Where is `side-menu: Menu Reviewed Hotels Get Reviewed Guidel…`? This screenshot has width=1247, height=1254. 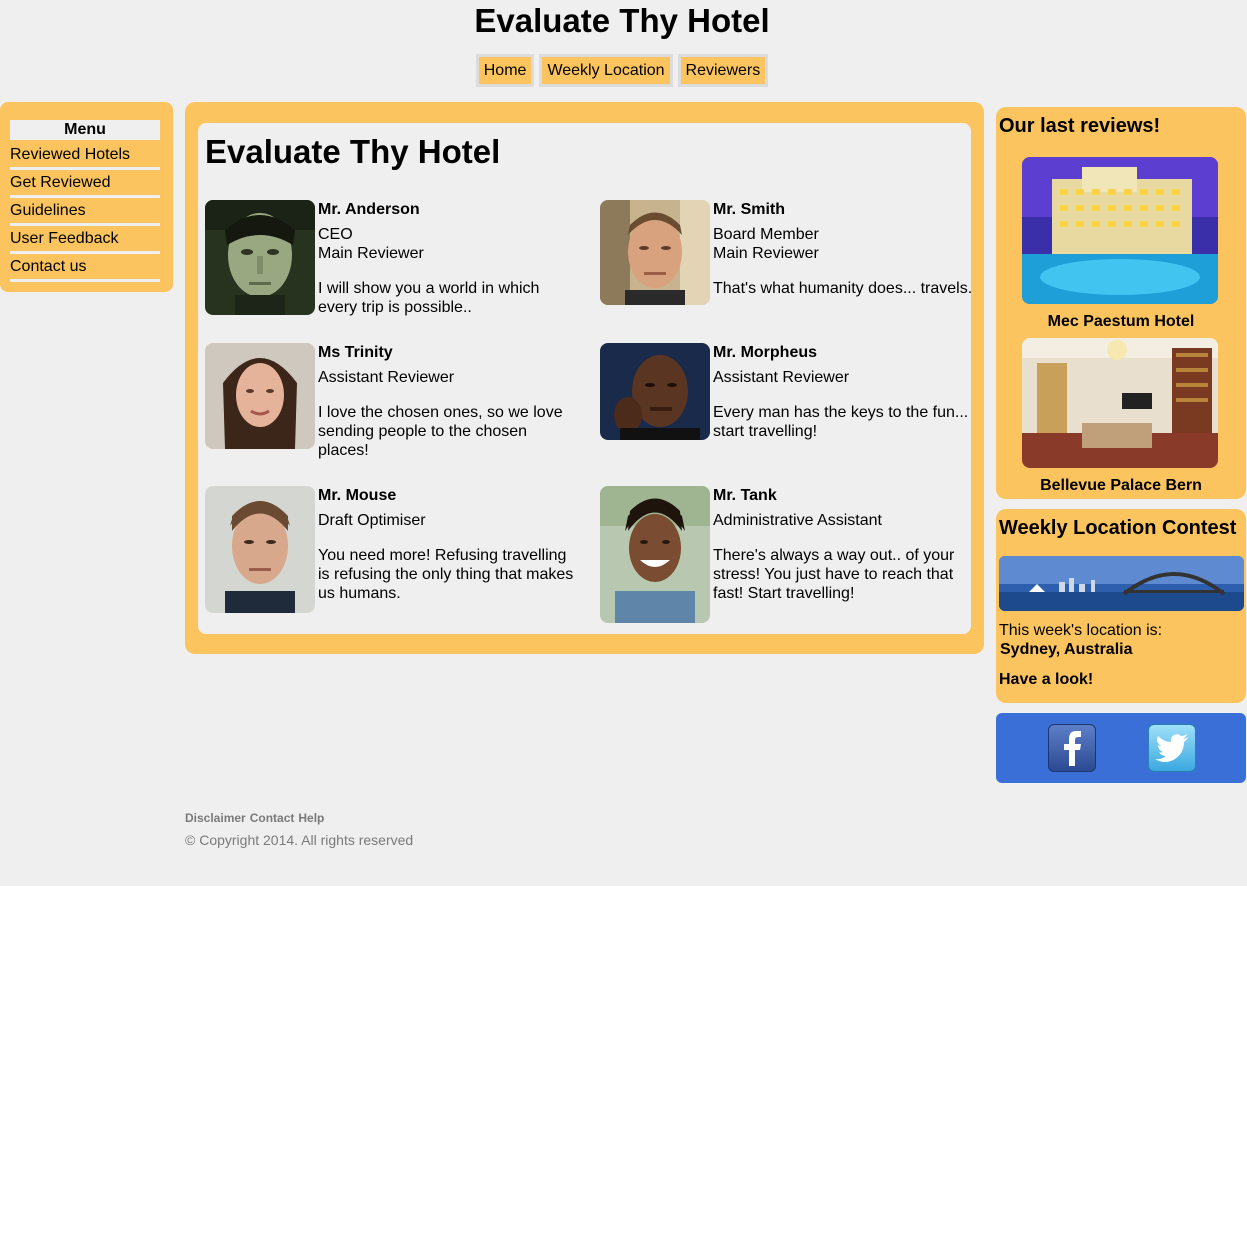
side-menu: Menu Reviewed Hotels Get Reviewed Guidel… is located at coordinates (86, 197).